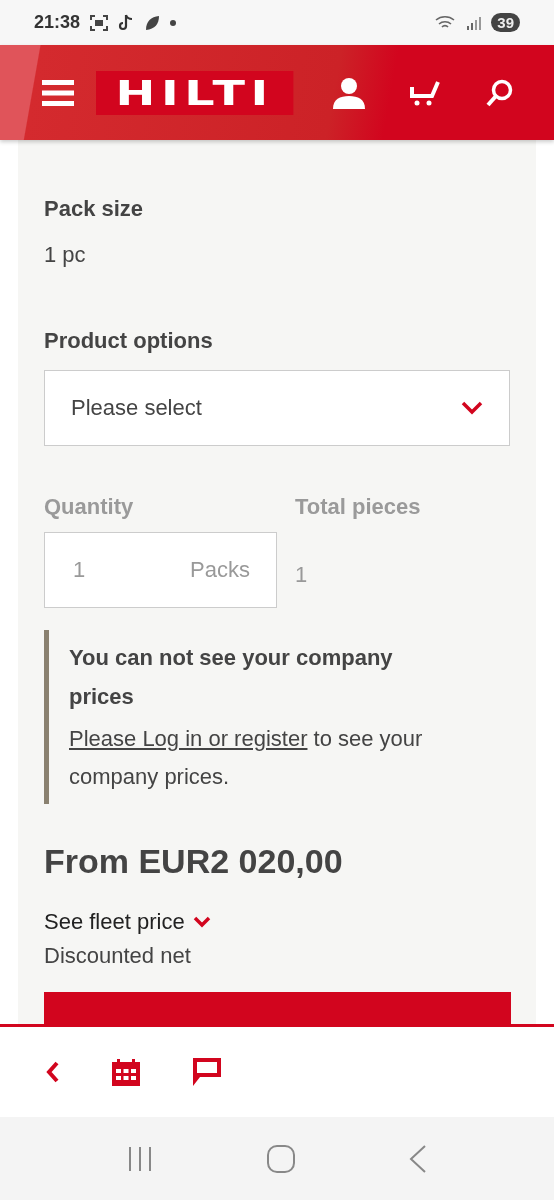  What do you see at coordinates (302, 575) in the screenshot?
I see `total-pieces-value: 1` at bounding box center [302, 575].